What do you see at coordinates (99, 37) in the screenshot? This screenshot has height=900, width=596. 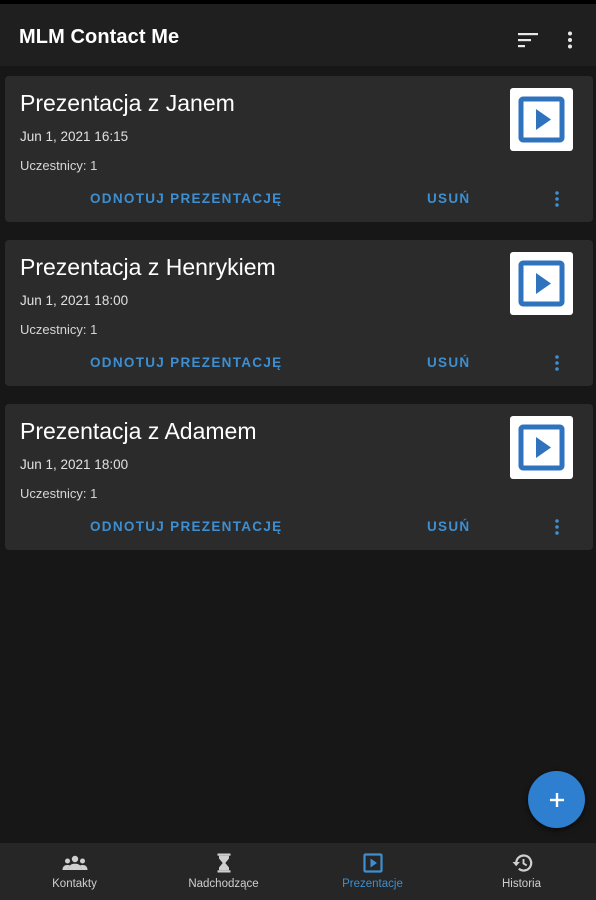 I see `app-title: MLM Contact Me` at bounding box center [99, 37].